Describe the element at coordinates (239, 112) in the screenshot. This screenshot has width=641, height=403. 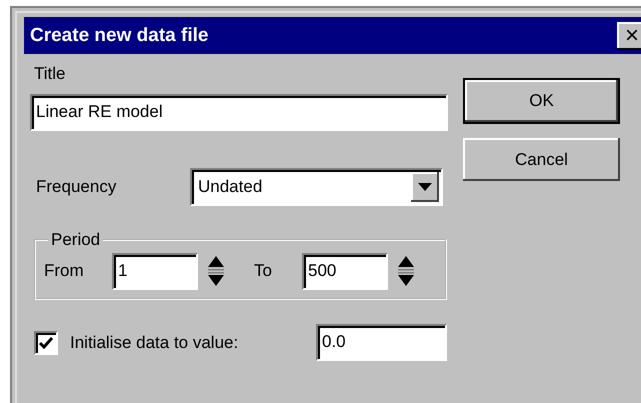
I see `title-field: Linear RE model` at that location.